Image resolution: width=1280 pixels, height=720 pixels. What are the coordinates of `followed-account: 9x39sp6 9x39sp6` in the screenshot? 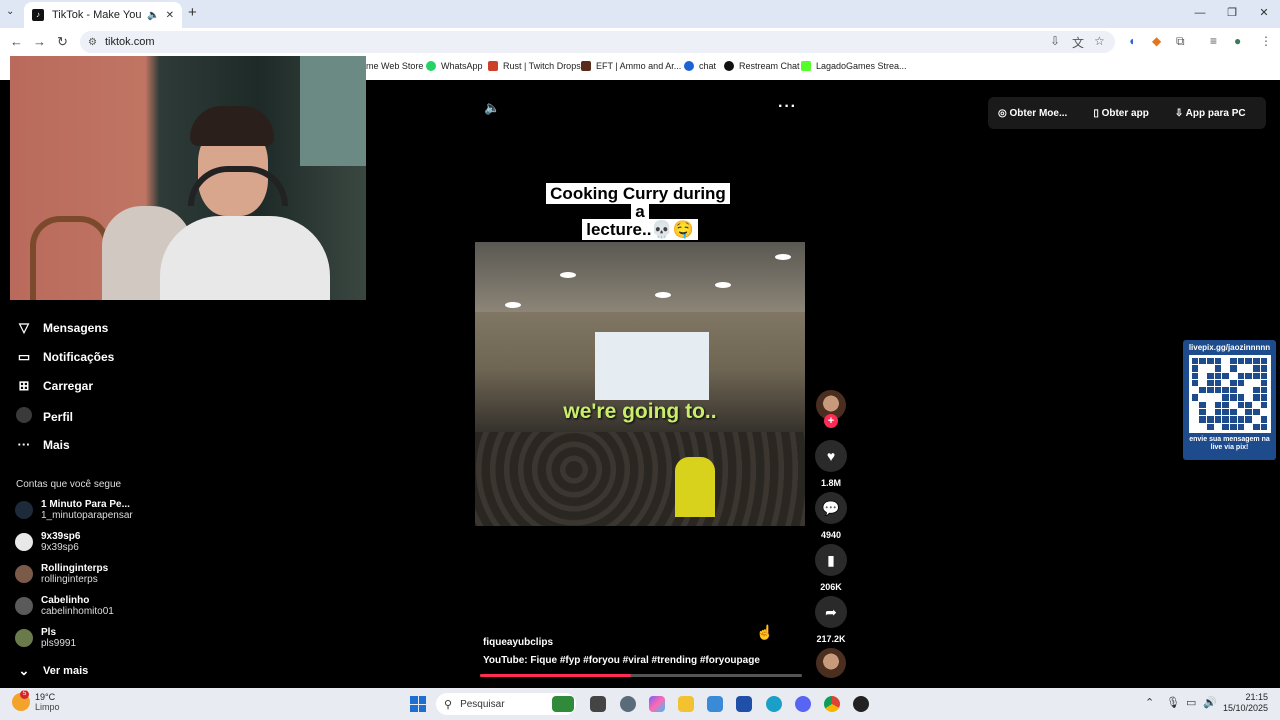 It's located at (47, 542).